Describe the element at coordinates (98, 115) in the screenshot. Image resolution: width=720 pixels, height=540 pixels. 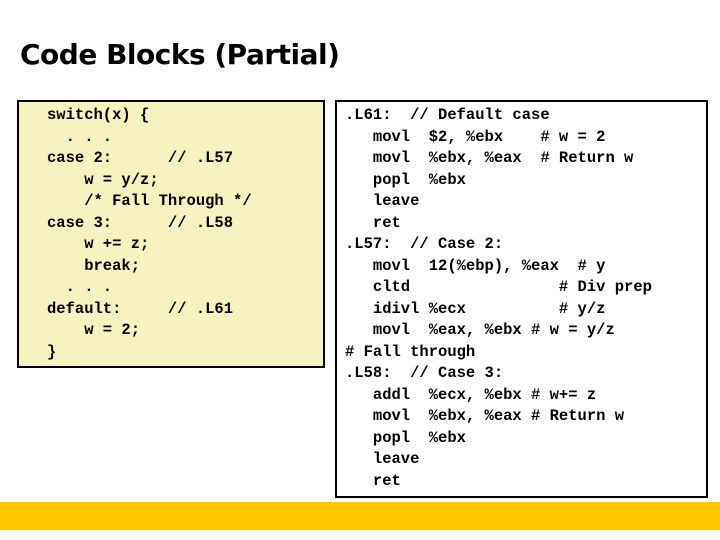
I see `code-line: switch(x) {` at that location.